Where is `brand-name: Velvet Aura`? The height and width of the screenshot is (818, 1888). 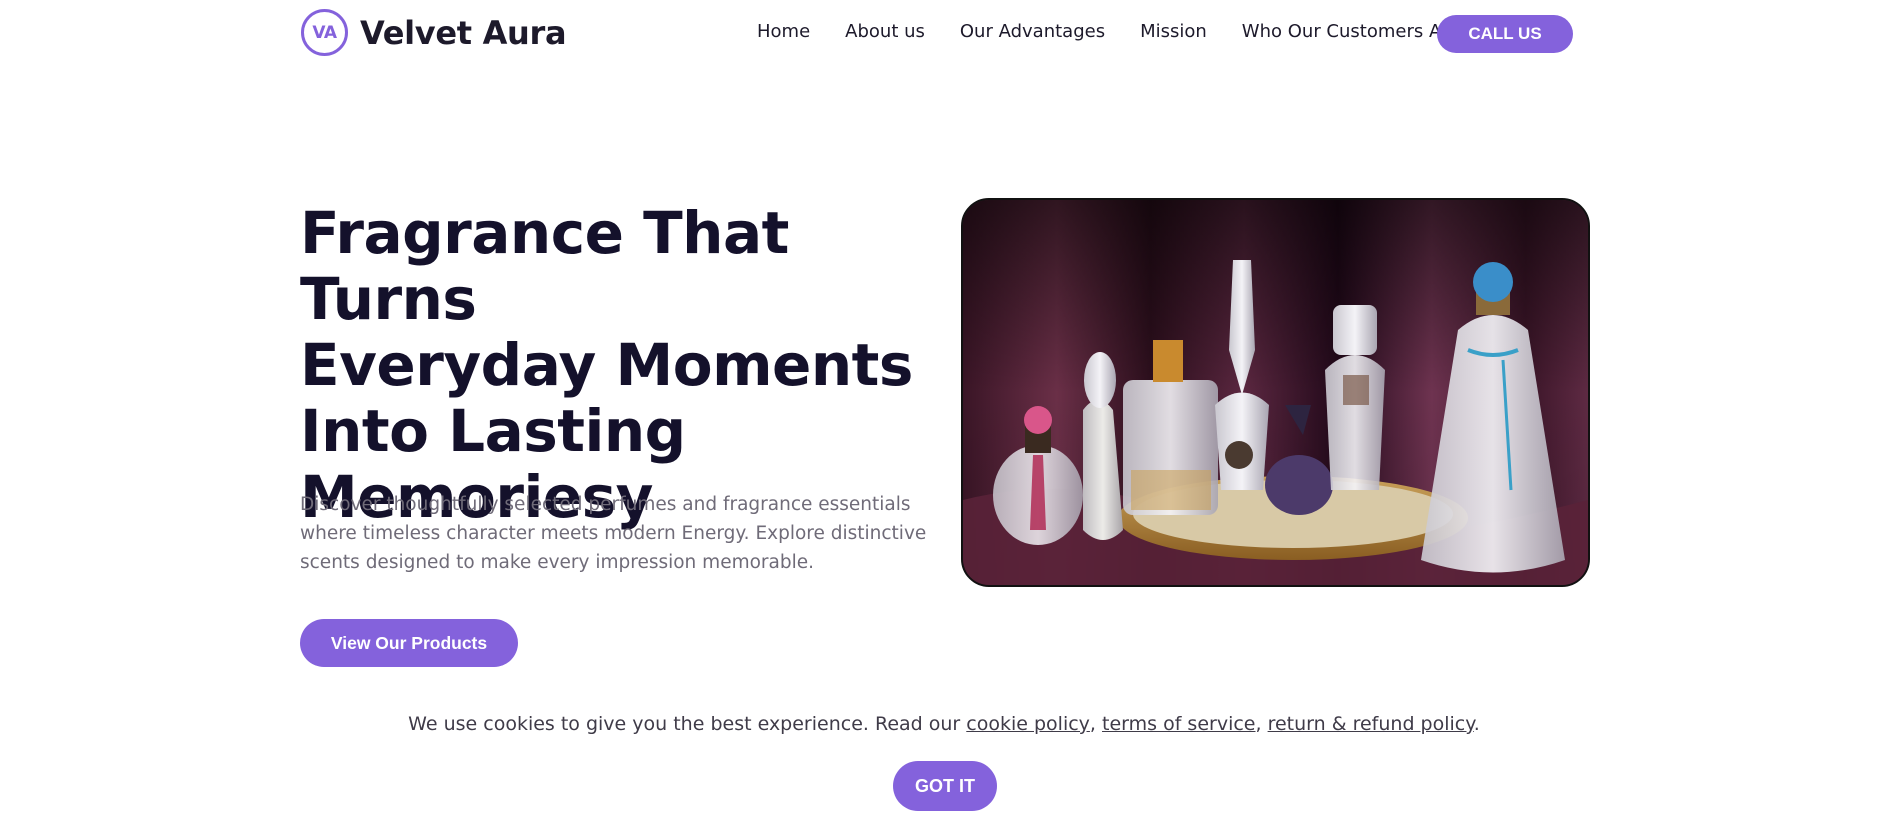
brand-name: Velvet Aura is located at coordinates (463, 32).